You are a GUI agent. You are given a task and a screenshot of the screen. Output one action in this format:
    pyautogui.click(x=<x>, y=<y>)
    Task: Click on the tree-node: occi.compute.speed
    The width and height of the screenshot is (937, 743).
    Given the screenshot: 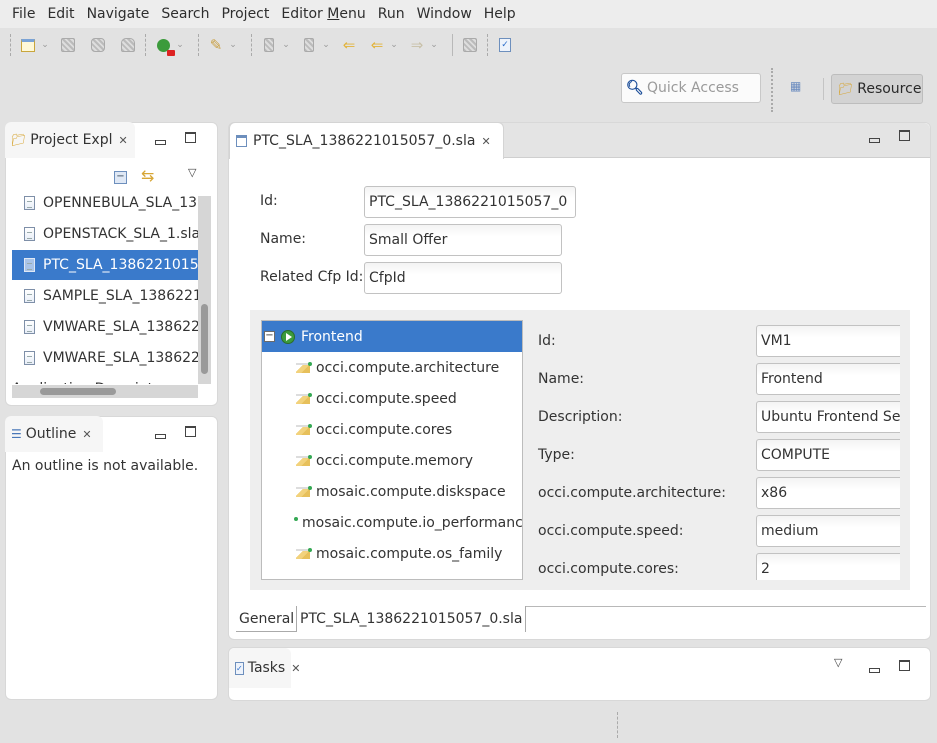 What is the action you would take?
    pyautogui.click(x=392, y=398)
    